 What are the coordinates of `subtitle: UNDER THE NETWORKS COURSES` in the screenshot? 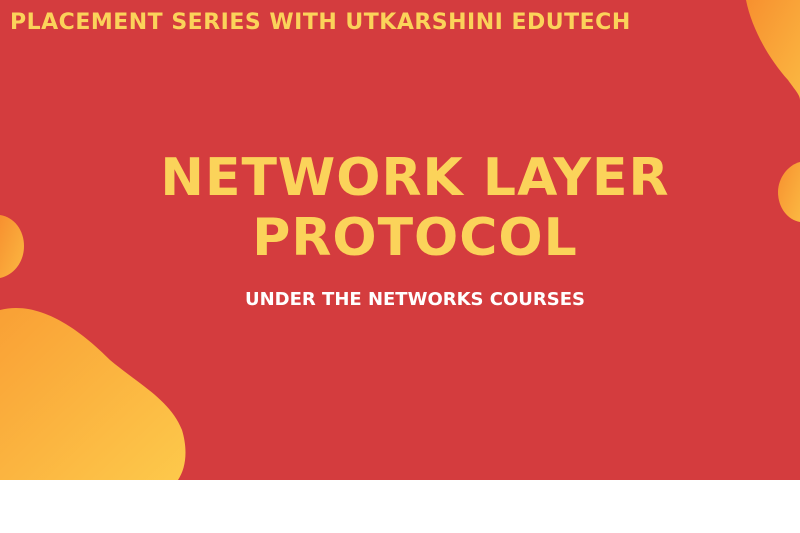 It's located at (415, 299).